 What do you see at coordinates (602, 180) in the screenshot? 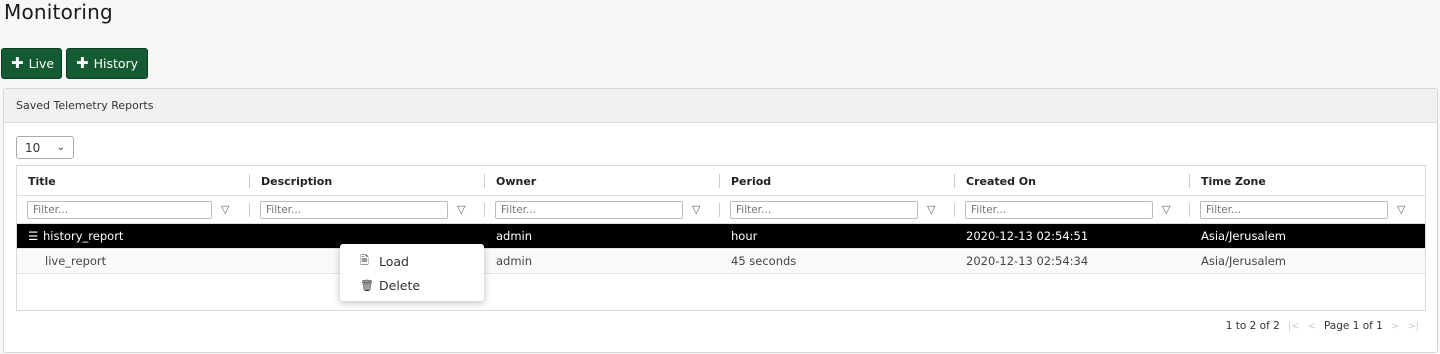
I see `column-header-owner: Owner` at bounding box center [602, 180].